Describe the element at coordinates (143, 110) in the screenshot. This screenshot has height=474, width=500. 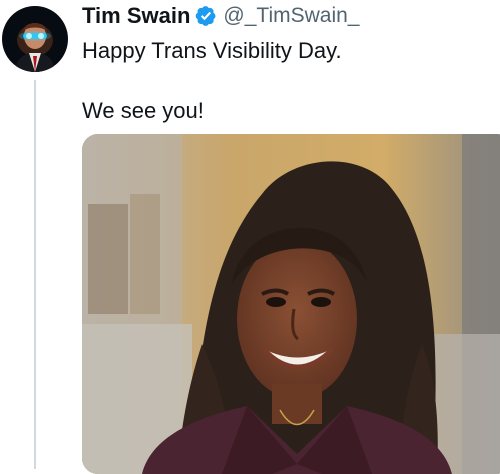
I see `tweet-text-line: We see you!` at that location.